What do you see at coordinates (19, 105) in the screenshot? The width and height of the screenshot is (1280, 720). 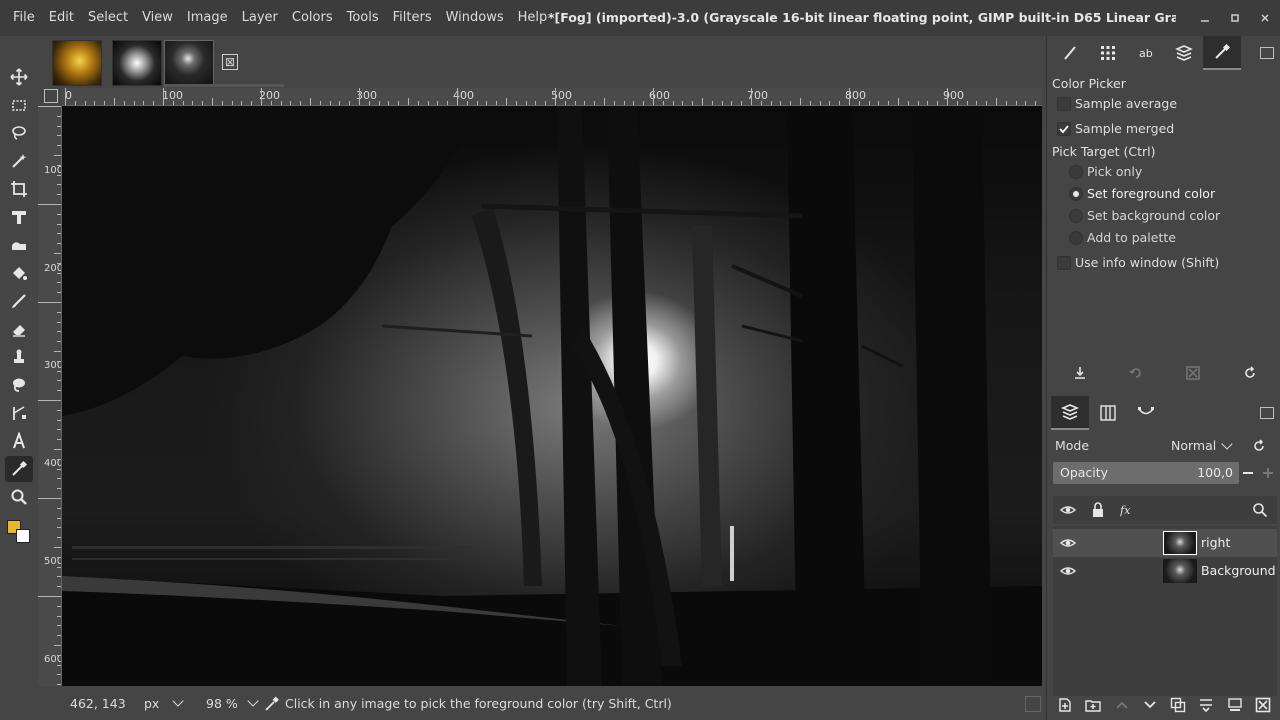 I see `rect-select-icon` at bounding box center [19, 105].